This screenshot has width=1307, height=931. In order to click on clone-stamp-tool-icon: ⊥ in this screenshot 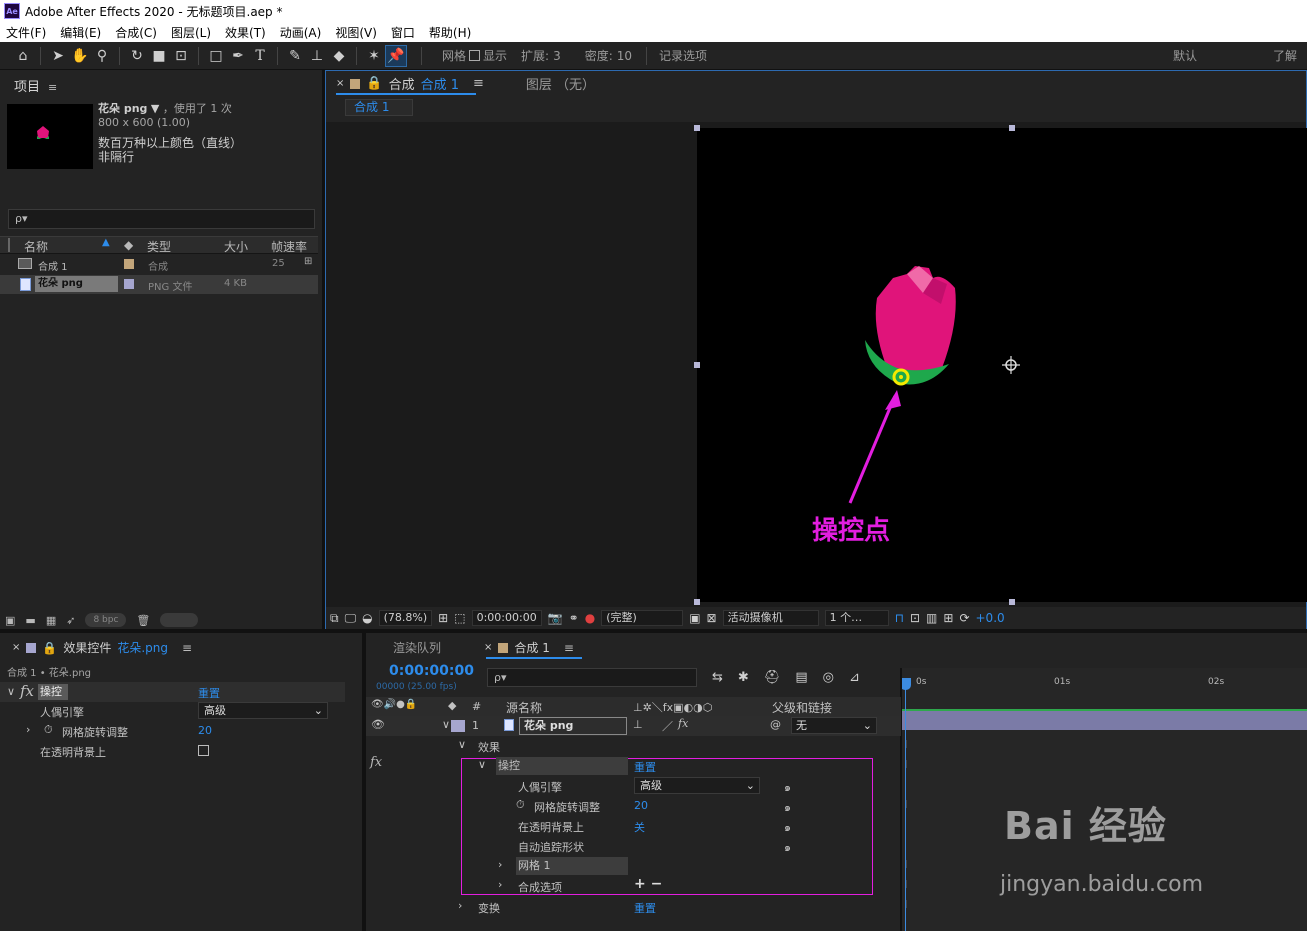, I will do `click(317, 56)`.